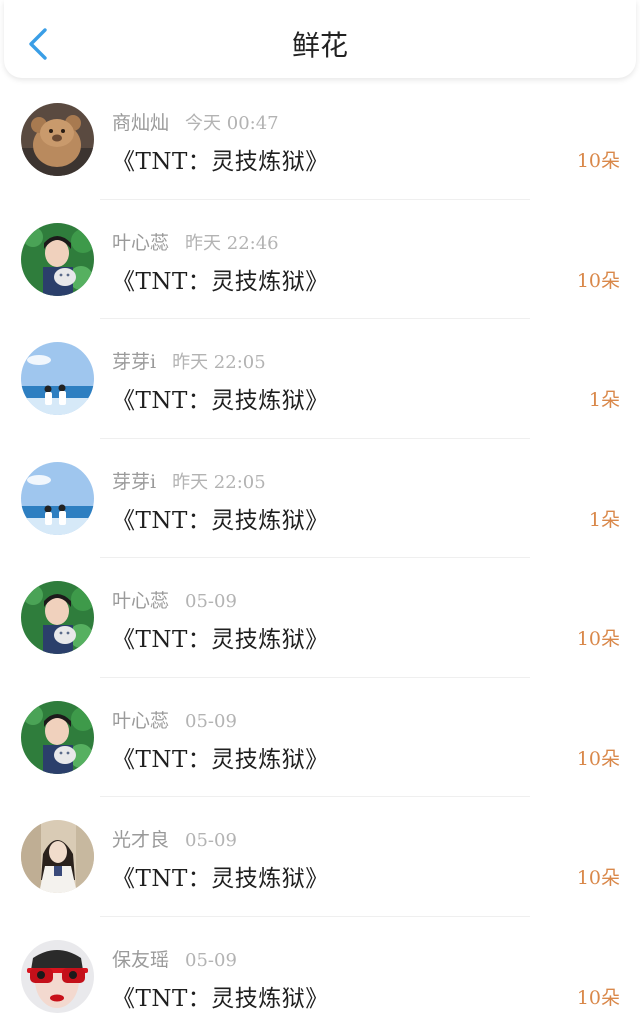 This screenshot has width=640, height=1036. I want to click on item-meta: 叶心蕊 昨天 22:46, so click(195, 241).